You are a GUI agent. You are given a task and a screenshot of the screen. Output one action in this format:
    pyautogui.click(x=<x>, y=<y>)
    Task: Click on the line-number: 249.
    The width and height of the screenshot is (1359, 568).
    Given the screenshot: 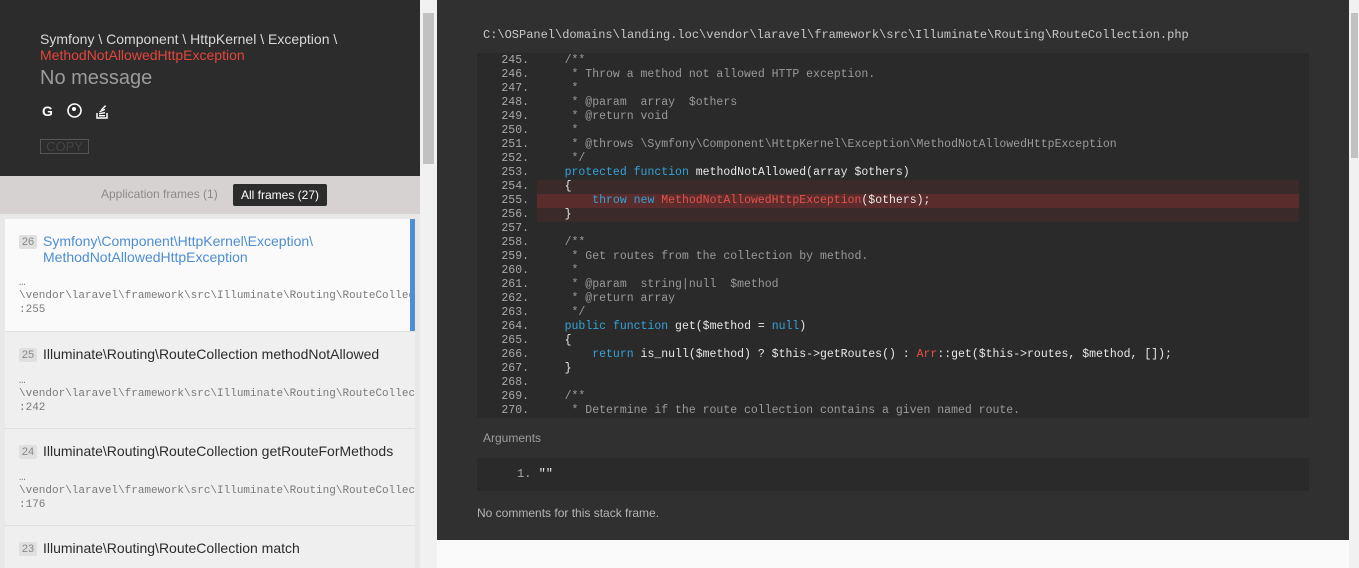 What is the action you would take?
    pyautogui.click(x=515, y=116)
    